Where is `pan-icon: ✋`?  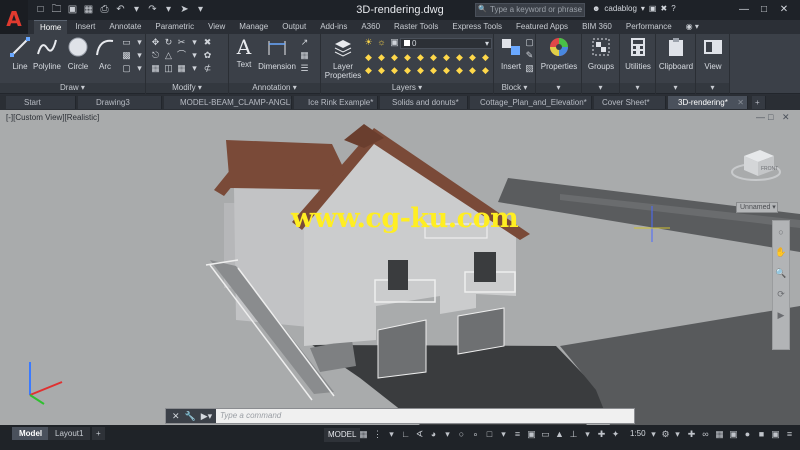
pan-icon: ✋ is located at coordinates (780, 252).